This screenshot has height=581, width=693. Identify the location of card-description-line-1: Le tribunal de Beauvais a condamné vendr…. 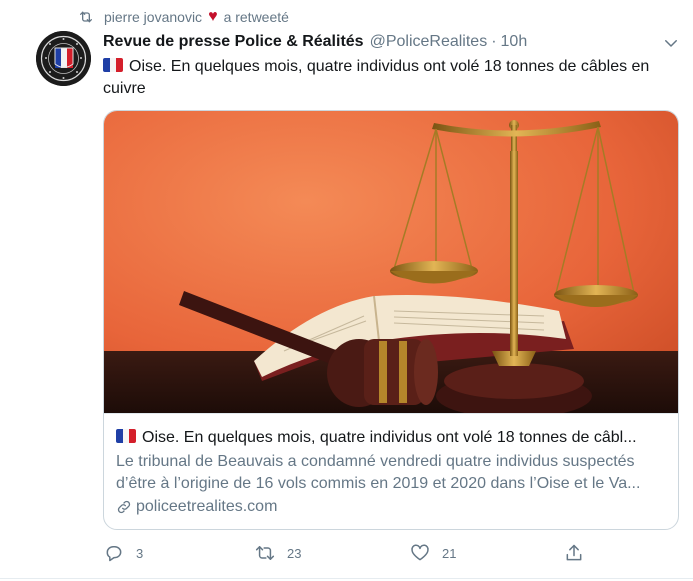
(375, 461).